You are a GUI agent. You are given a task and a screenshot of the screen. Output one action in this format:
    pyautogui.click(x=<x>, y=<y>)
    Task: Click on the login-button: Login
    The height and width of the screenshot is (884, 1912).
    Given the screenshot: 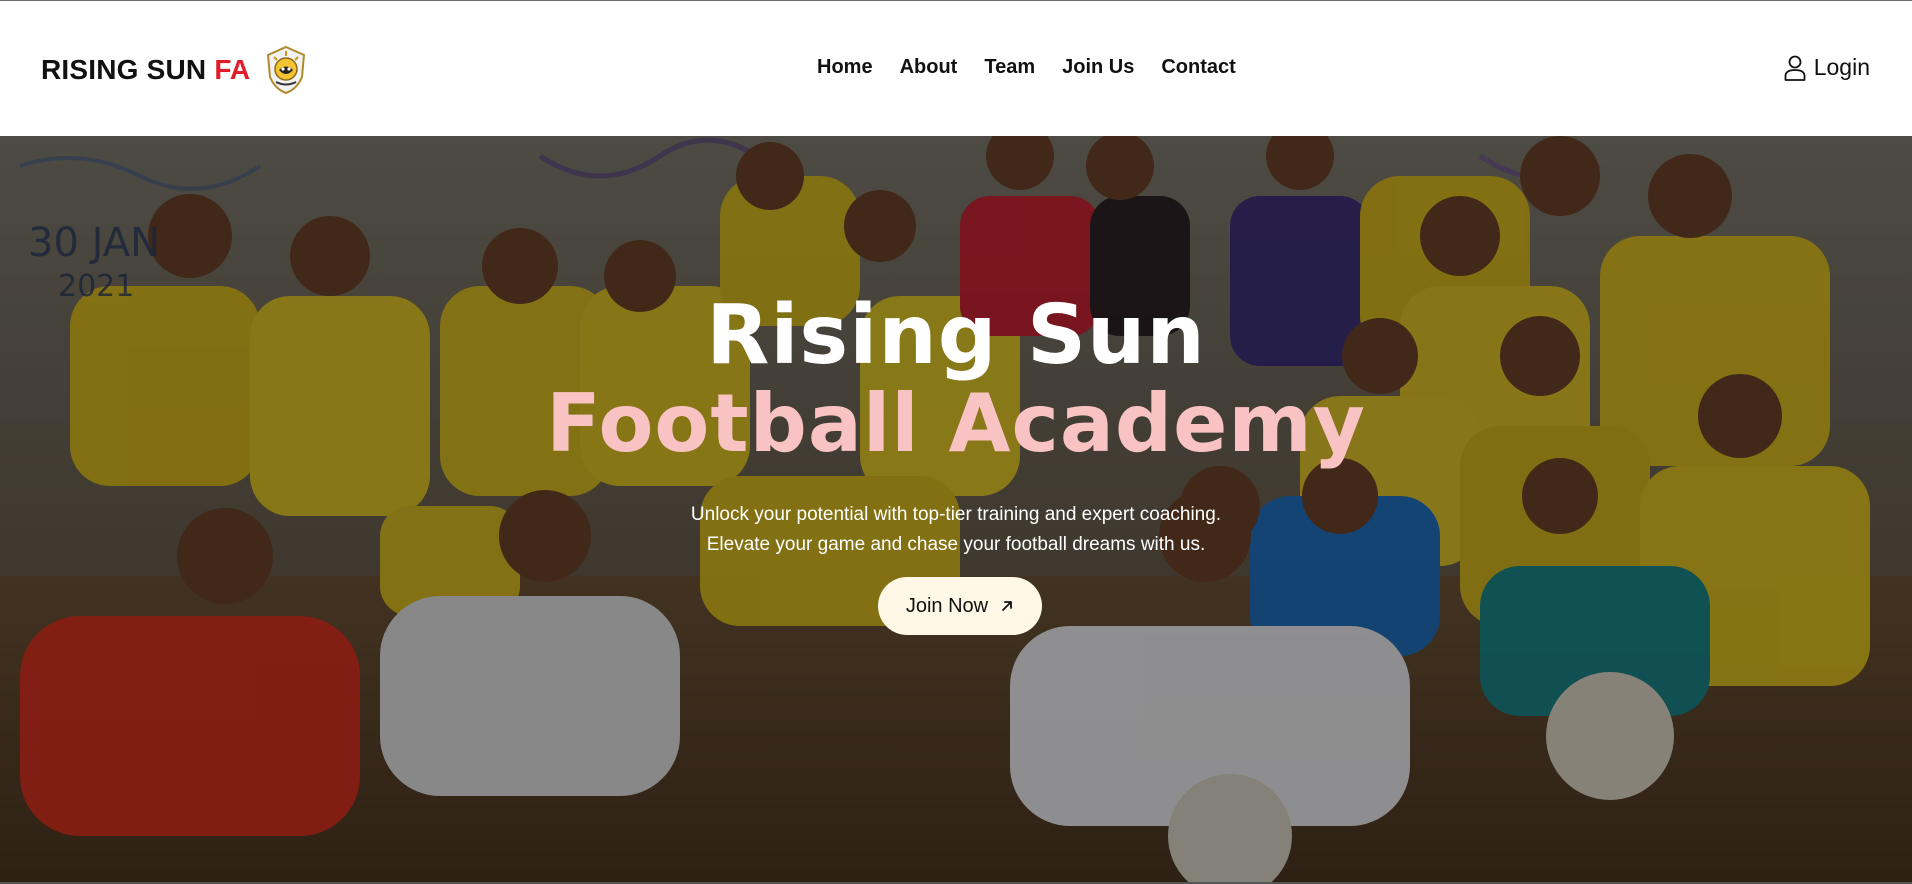 What is the action you would take?
    pyautogui.click(x=1827, y=67)
    